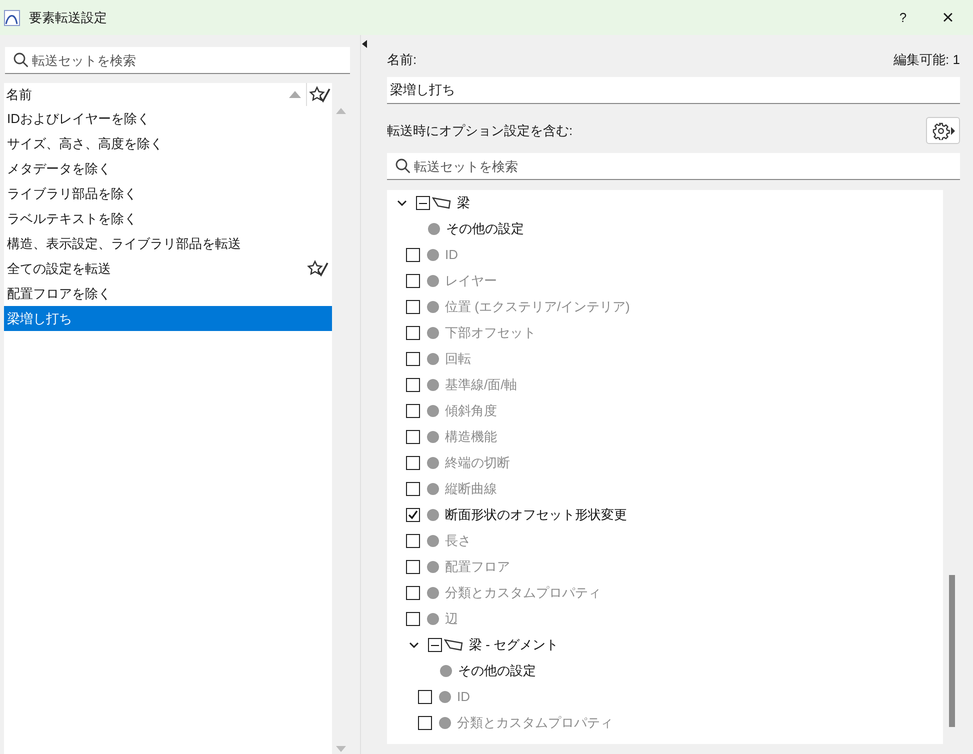 The image size is (973, 754). What do you see at coordinates (471, 489) in the screenshot?
I see `option-label: 縦断曲線` at bounding box center [471, 489].